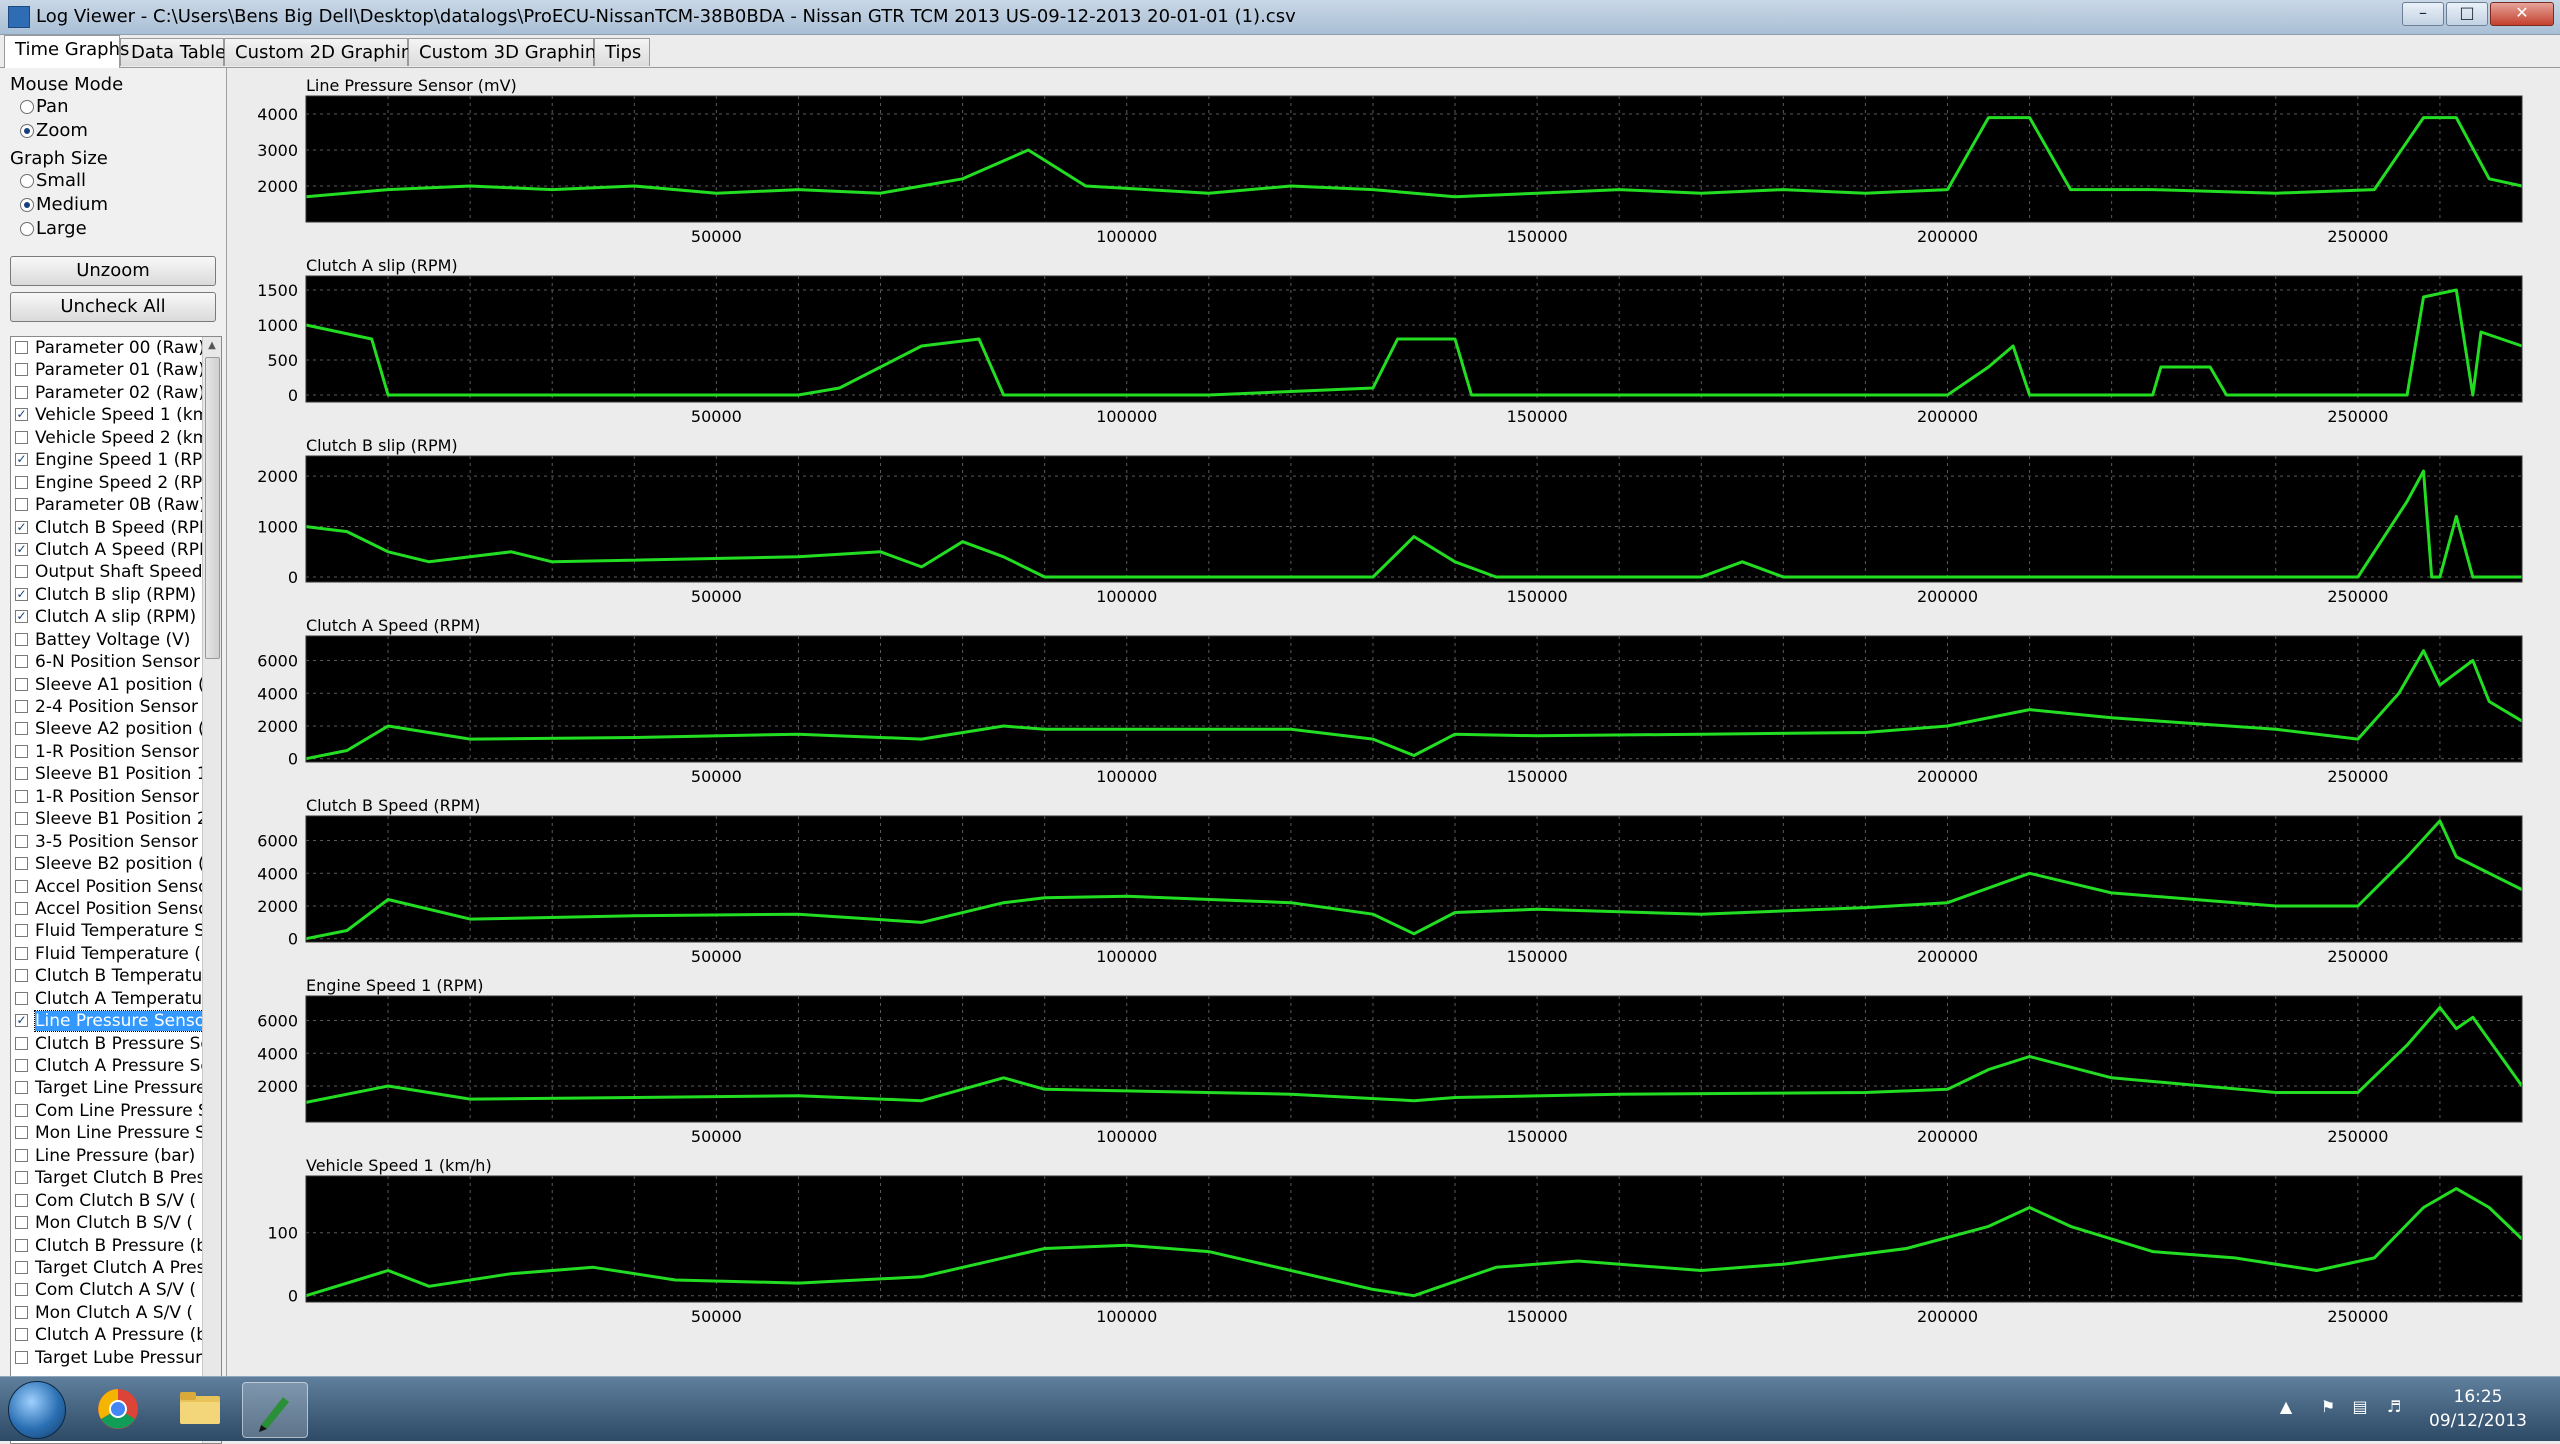  Describe the element at coordinates (37, 1410) in the screenshot. I see `windows-start-icon` at that location.